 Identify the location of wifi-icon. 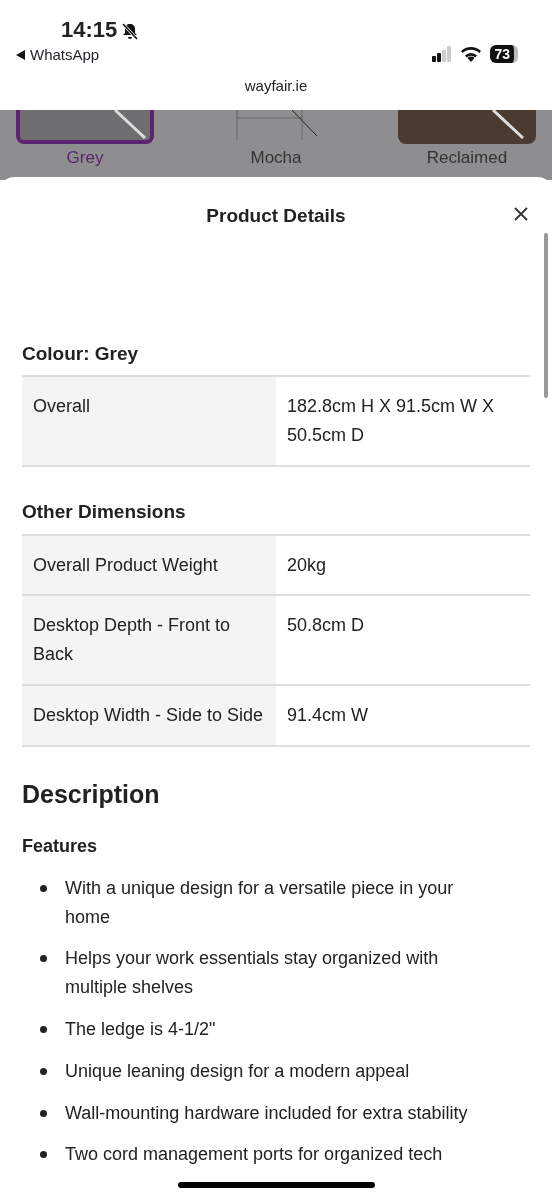
(471, 53).